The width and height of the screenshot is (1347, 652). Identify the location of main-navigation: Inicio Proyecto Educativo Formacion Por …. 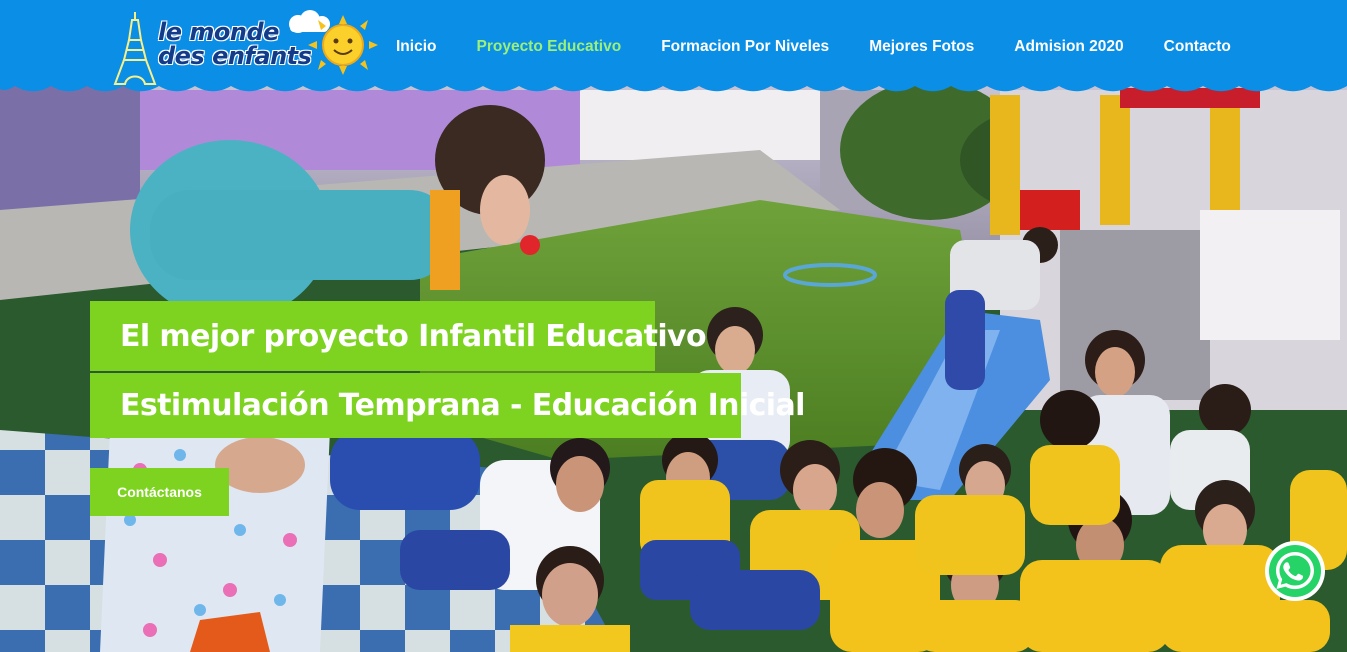
(833, 47).